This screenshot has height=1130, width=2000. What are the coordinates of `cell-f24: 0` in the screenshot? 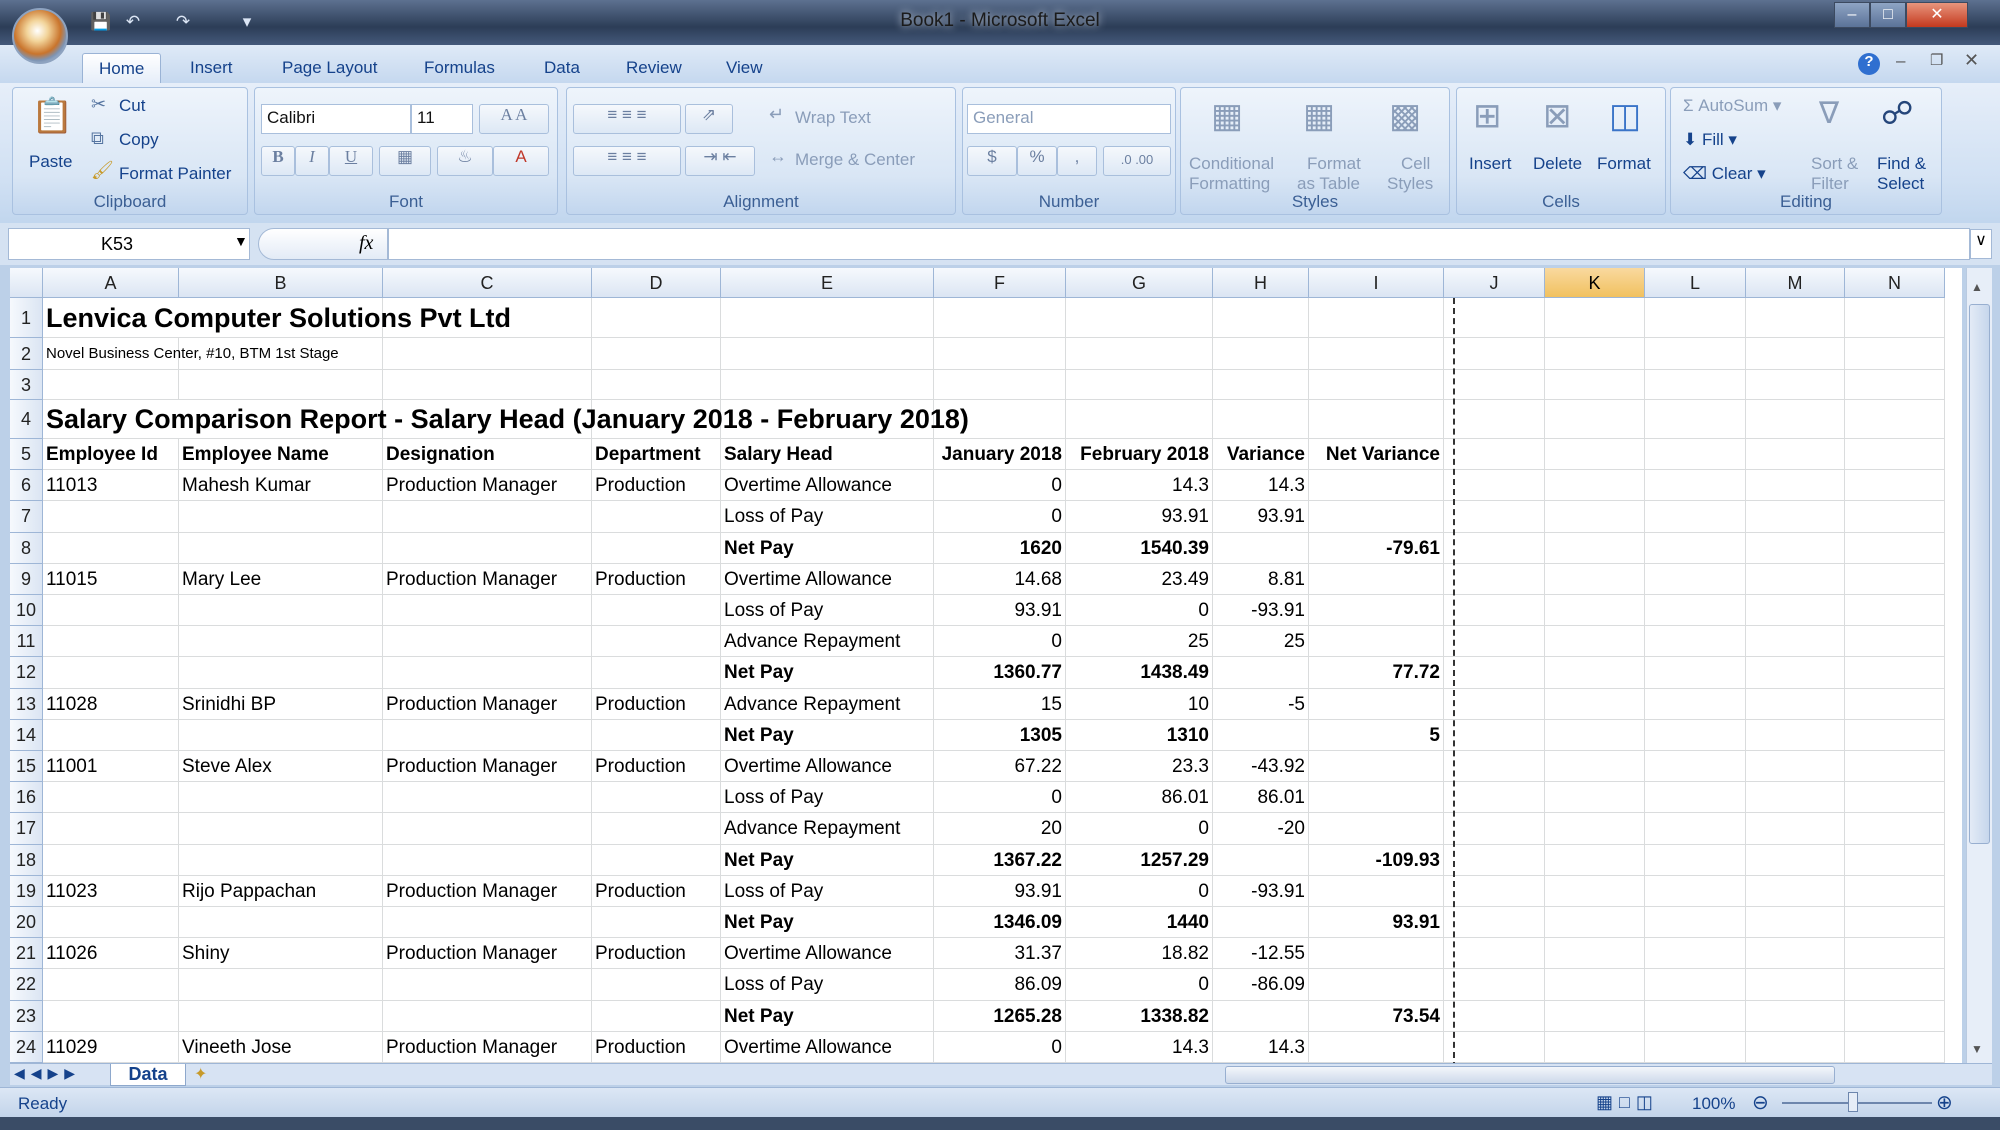 It's located at (1000, 1047).